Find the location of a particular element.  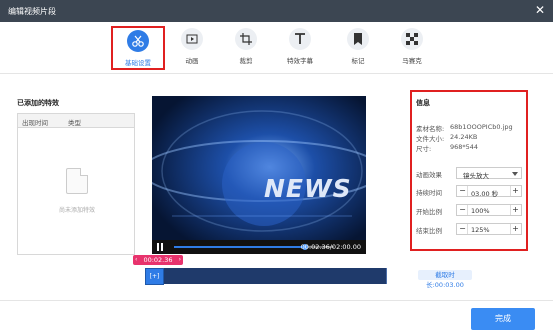

tab-label: 特效字幕 is located at coordinates (300, 61).